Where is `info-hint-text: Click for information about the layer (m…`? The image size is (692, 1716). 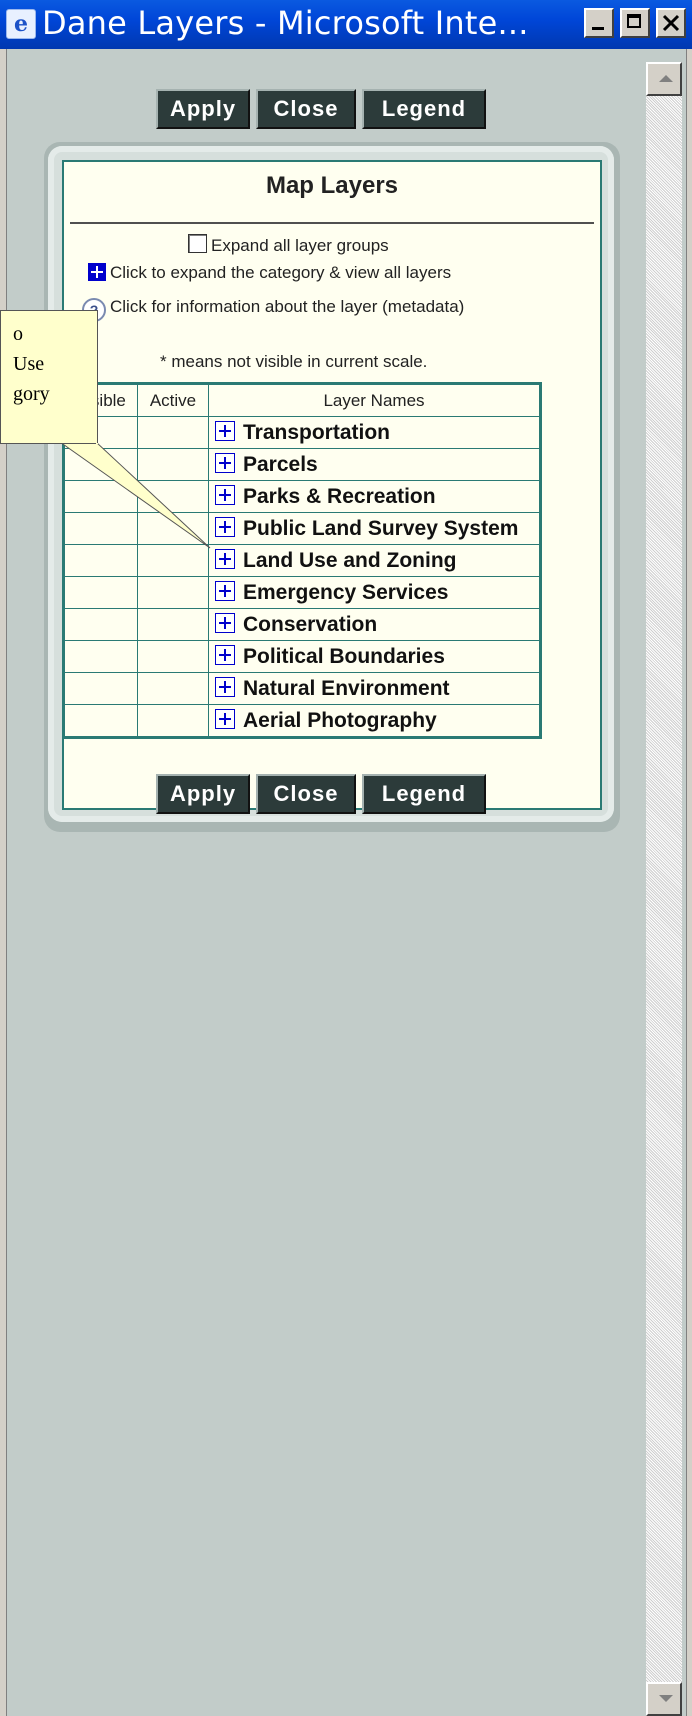 info-hint-text: Click for information about the layer (m… is located at coordinates (287, 306).